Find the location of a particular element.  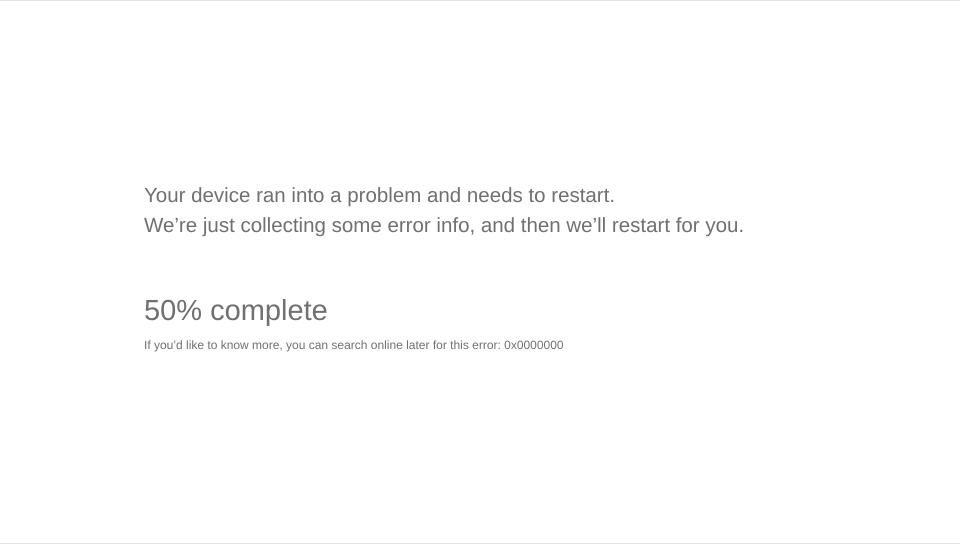

error-message: We’re just collecting some error info, and then we’ll restart for you. is located at coordinates (445, 226).